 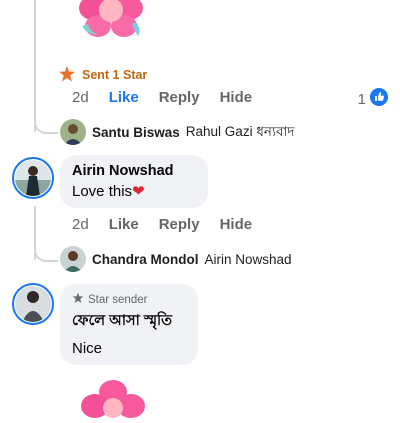 I want to click on reaction-summary: 1, so click(x=373, y=99).